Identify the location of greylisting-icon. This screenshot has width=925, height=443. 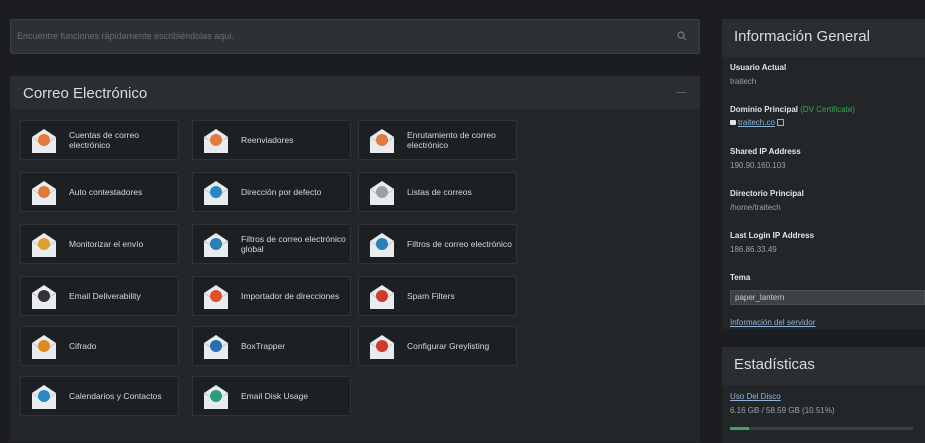
(382, 347).